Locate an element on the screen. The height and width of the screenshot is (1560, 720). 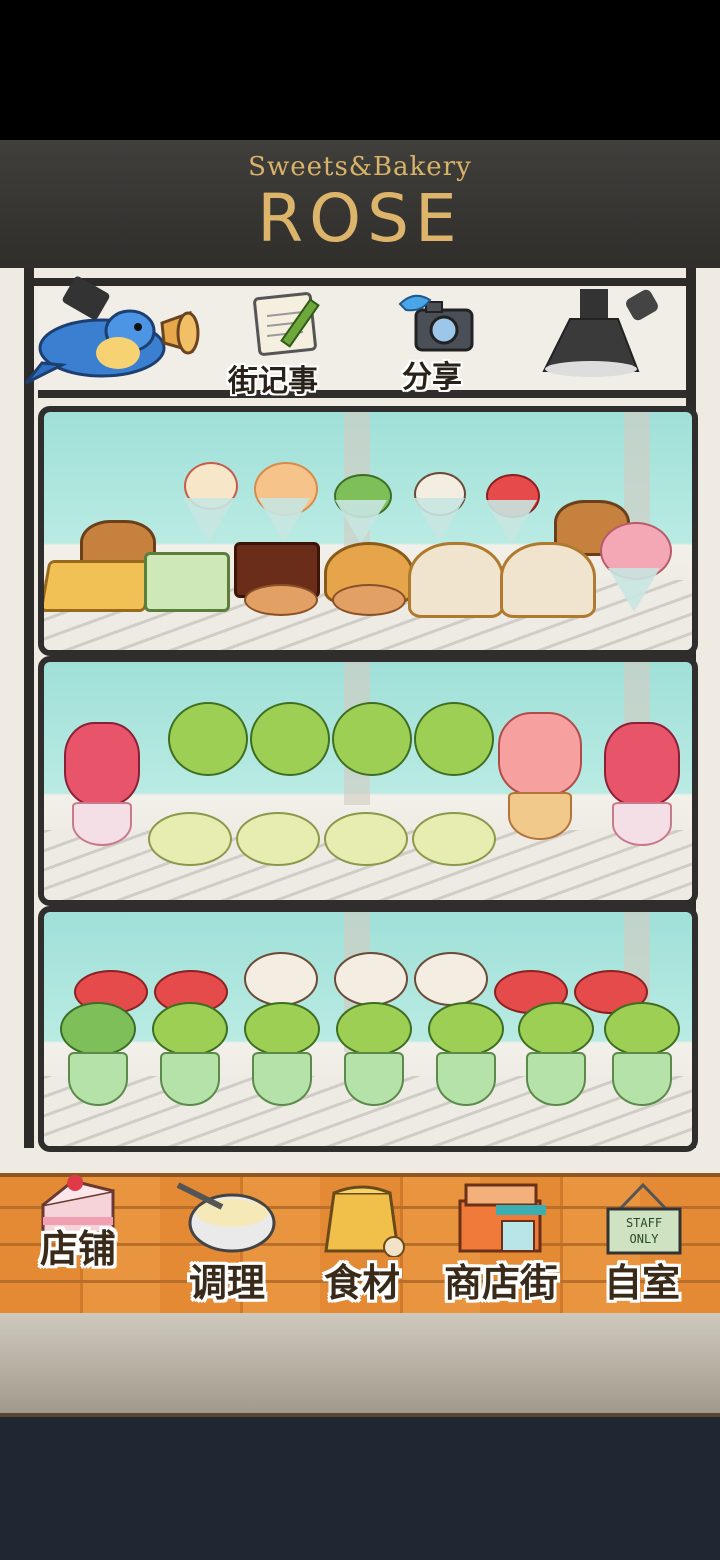
svg-text: STAFF is located at coordinates (644, 1223).